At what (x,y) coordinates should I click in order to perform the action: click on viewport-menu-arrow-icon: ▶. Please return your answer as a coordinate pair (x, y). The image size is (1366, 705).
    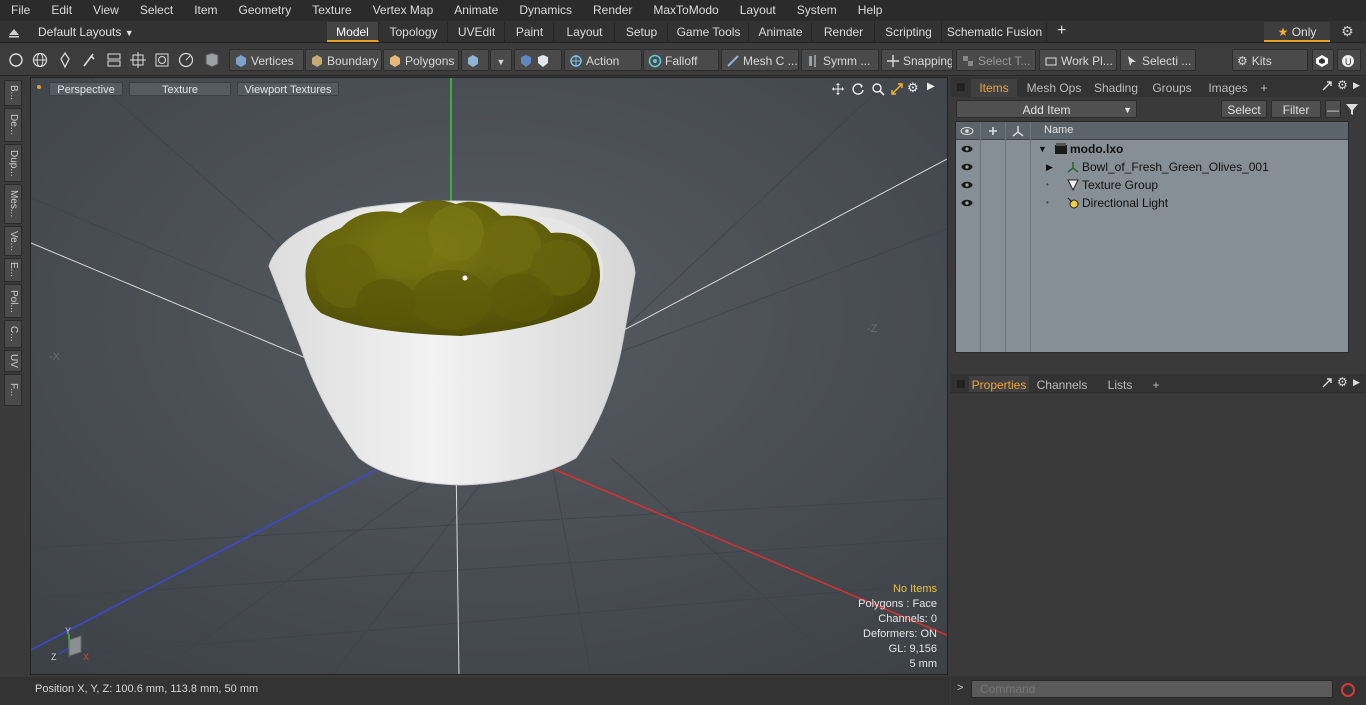
    Looking at the image, I should click on (931, 86).